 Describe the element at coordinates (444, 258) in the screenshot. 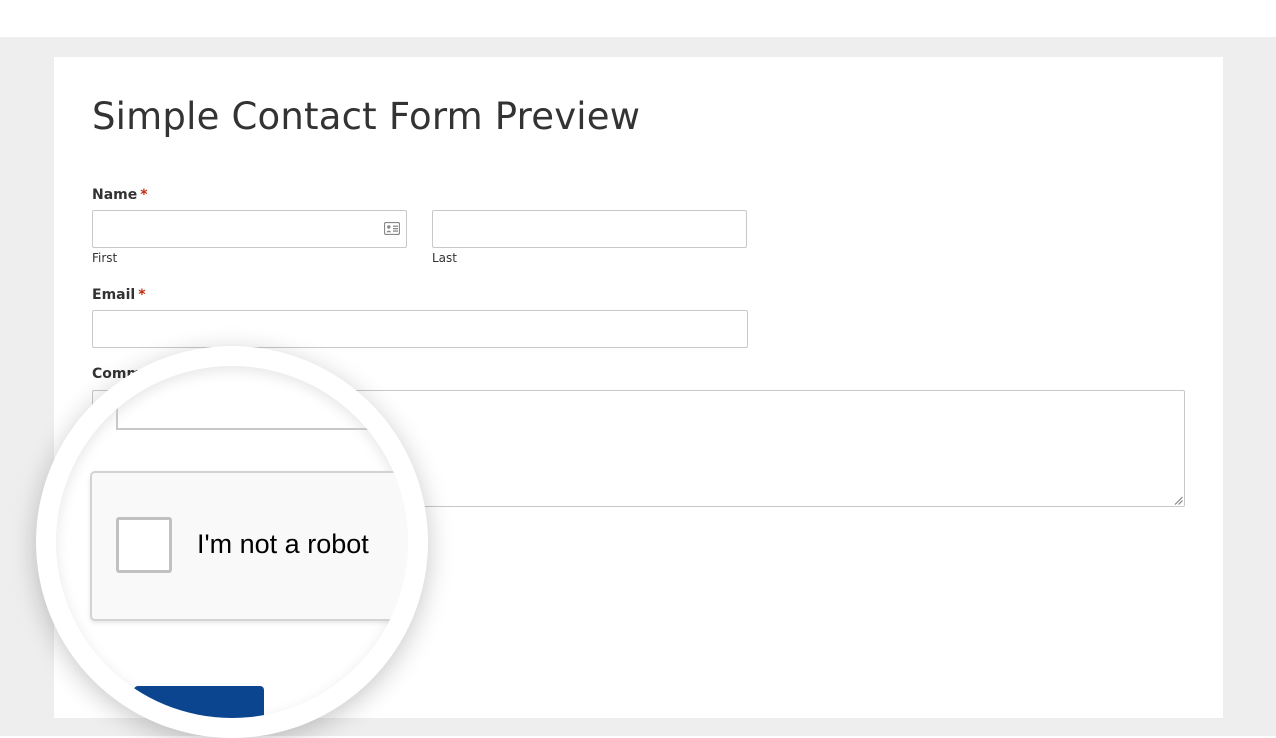

I see `last-sublabel: Last` at that location.